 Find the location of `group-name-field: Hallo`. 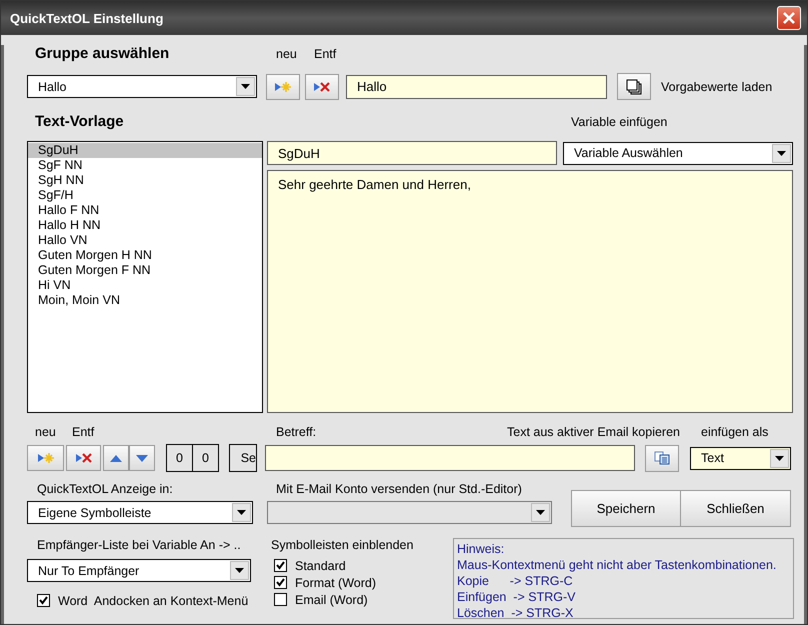

group-name-field: Hallo is located at coordinates (476, 86).